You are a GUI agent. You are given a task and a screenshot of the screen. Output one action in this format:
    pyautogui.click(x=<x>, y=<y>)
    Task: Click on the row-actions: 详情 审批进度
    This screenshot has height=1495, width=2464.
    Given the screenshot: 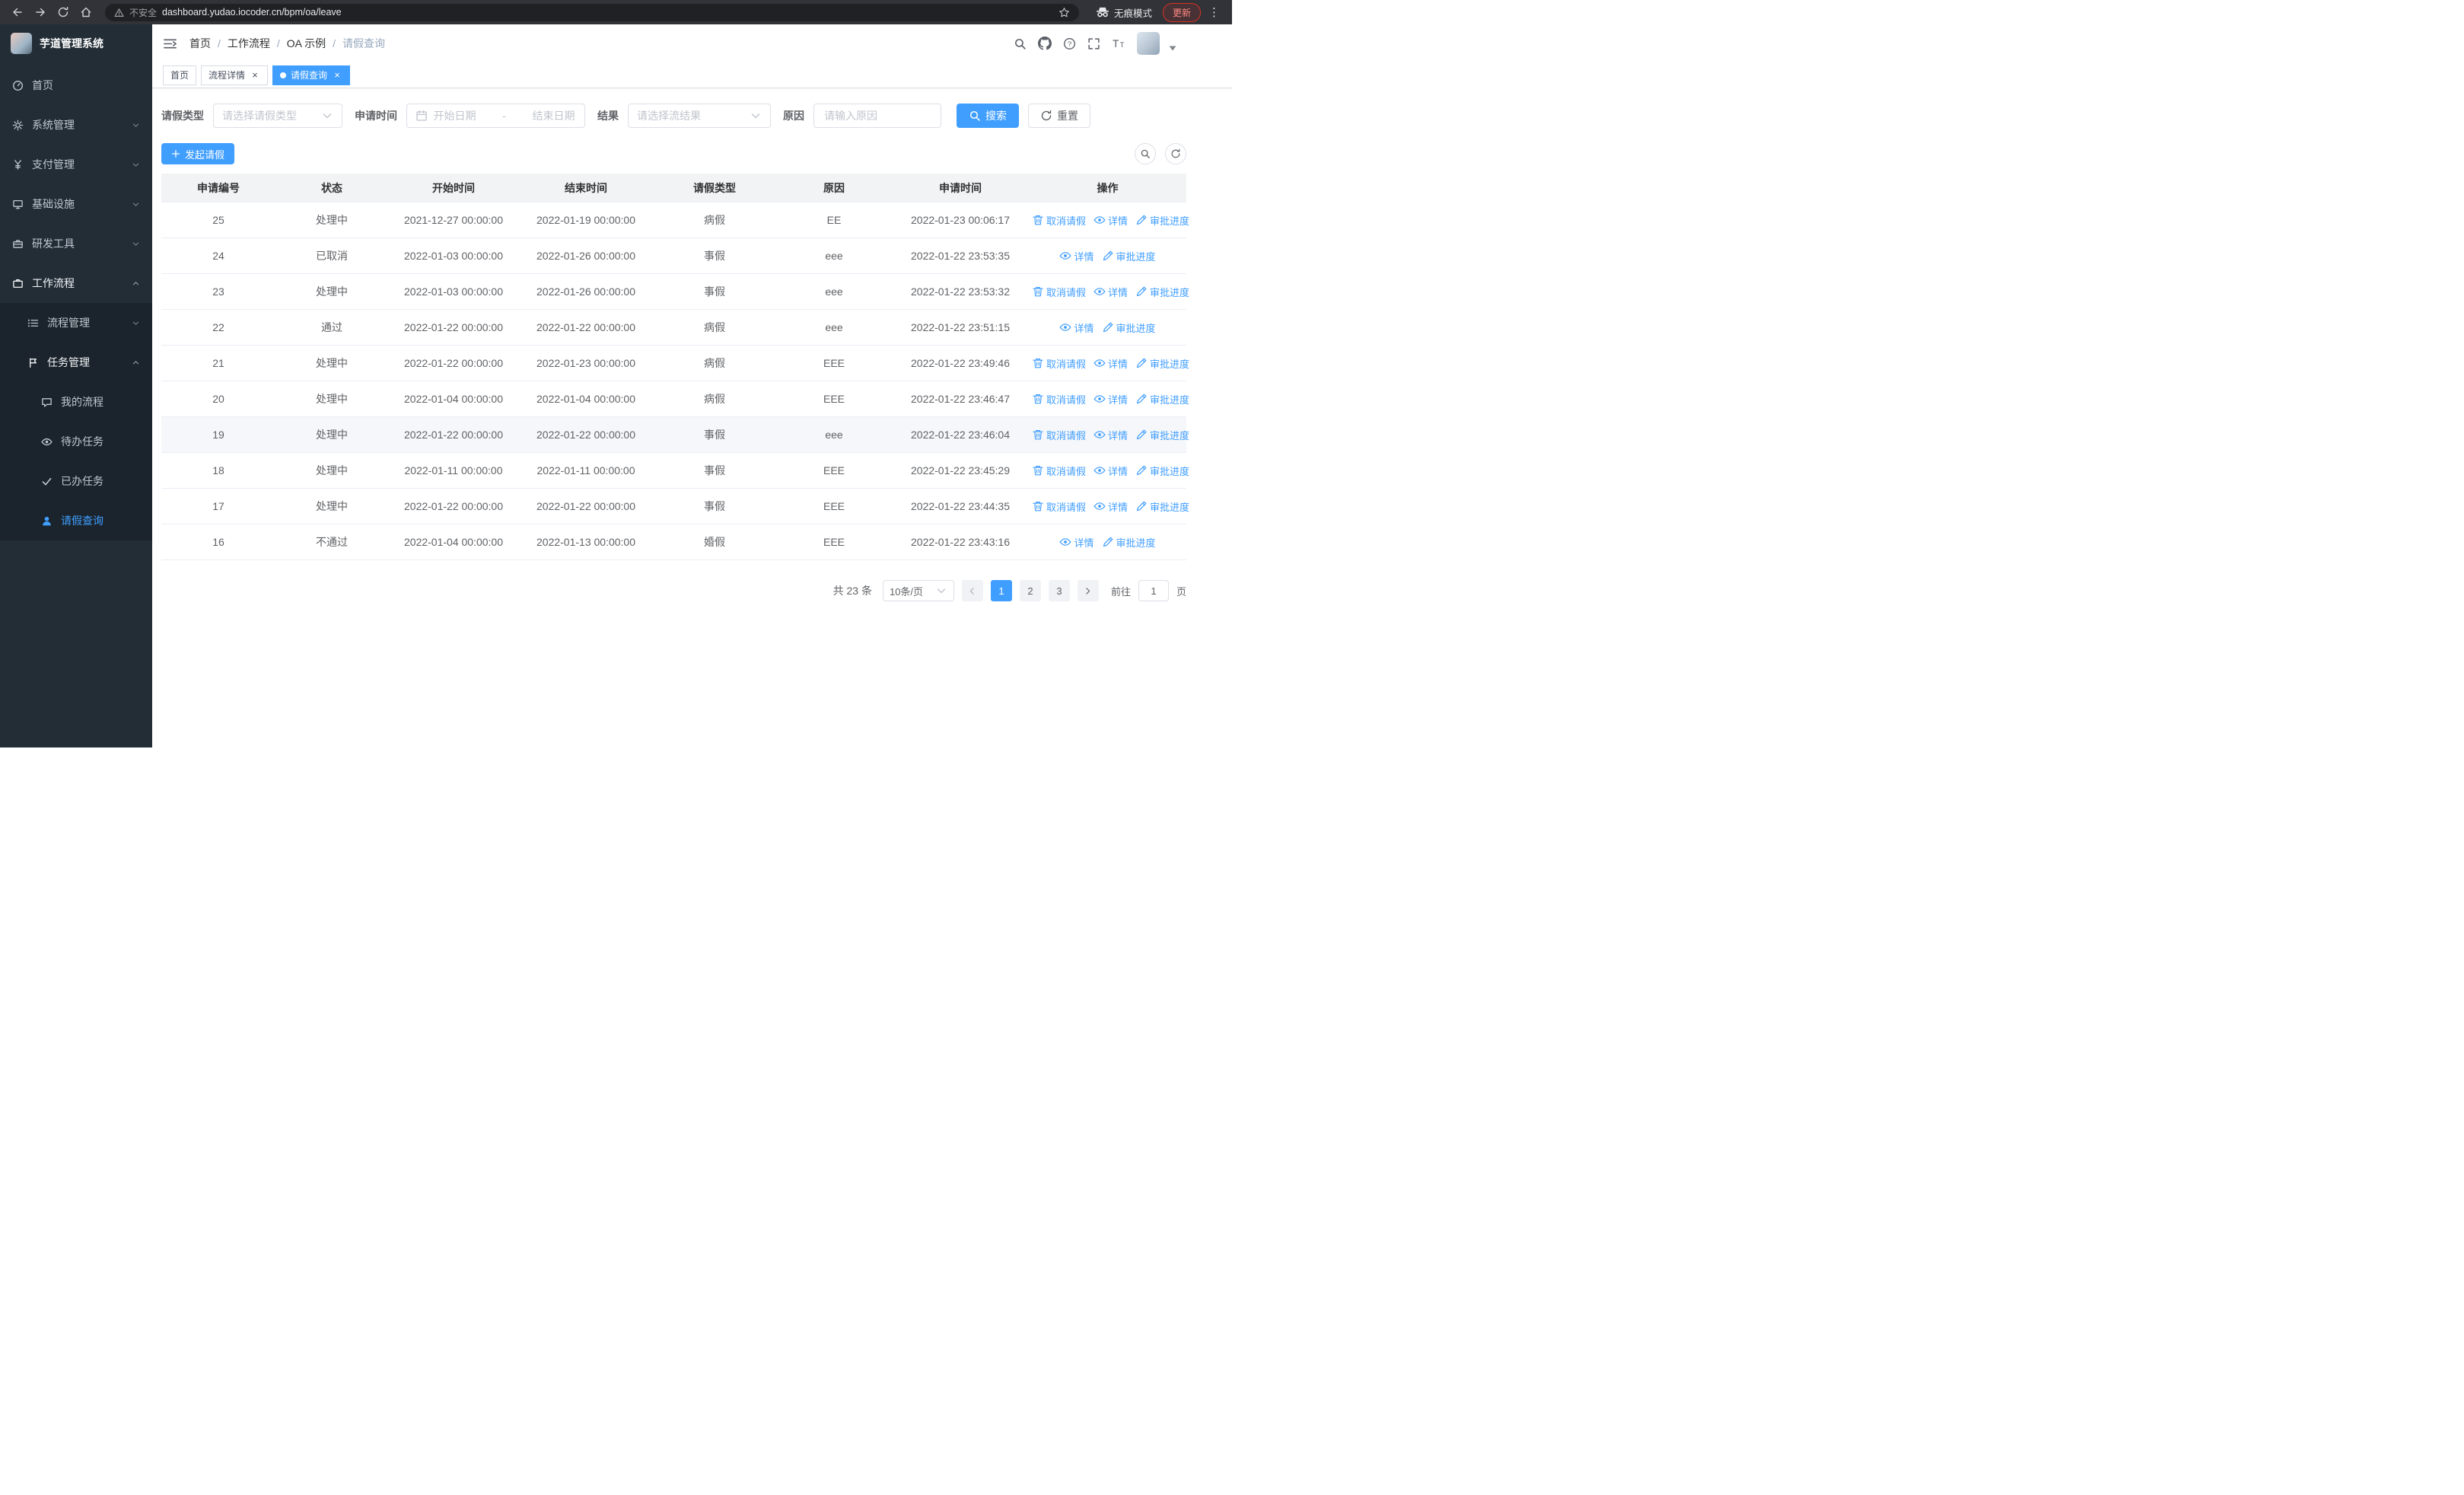 What is the action you would take?
    pyautogui.click(x=1107, y=542)
    